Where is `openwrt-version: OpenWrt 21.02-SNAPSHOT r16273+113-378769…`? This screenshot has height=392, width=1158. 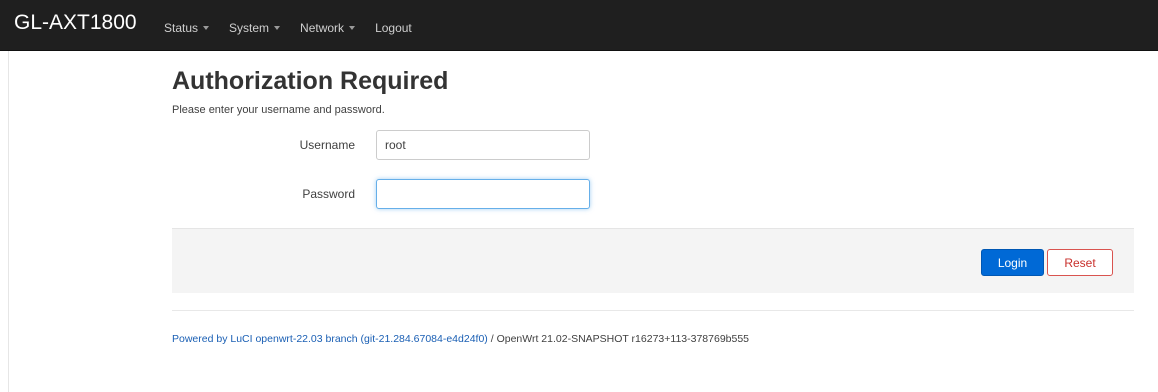
openwrt-version: OpenWrt 21.02-SNAPSHOT r16273+113-378769… is located at coordinates (623, 339).